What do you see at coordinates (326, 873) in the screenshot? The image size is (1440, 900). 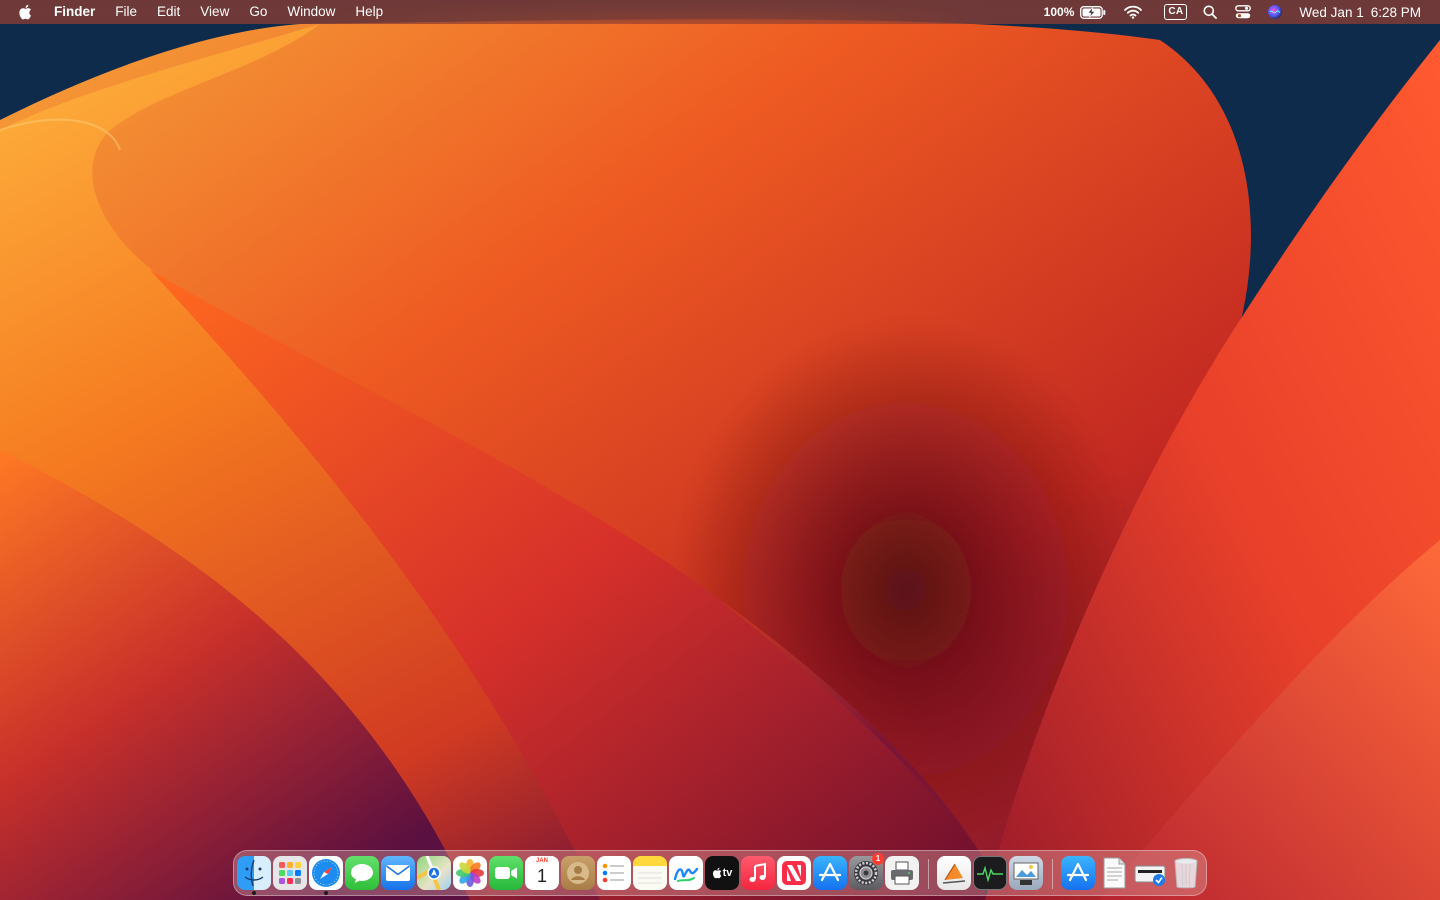 I see `dock-safari-icon` at bounding box center [326, 873].